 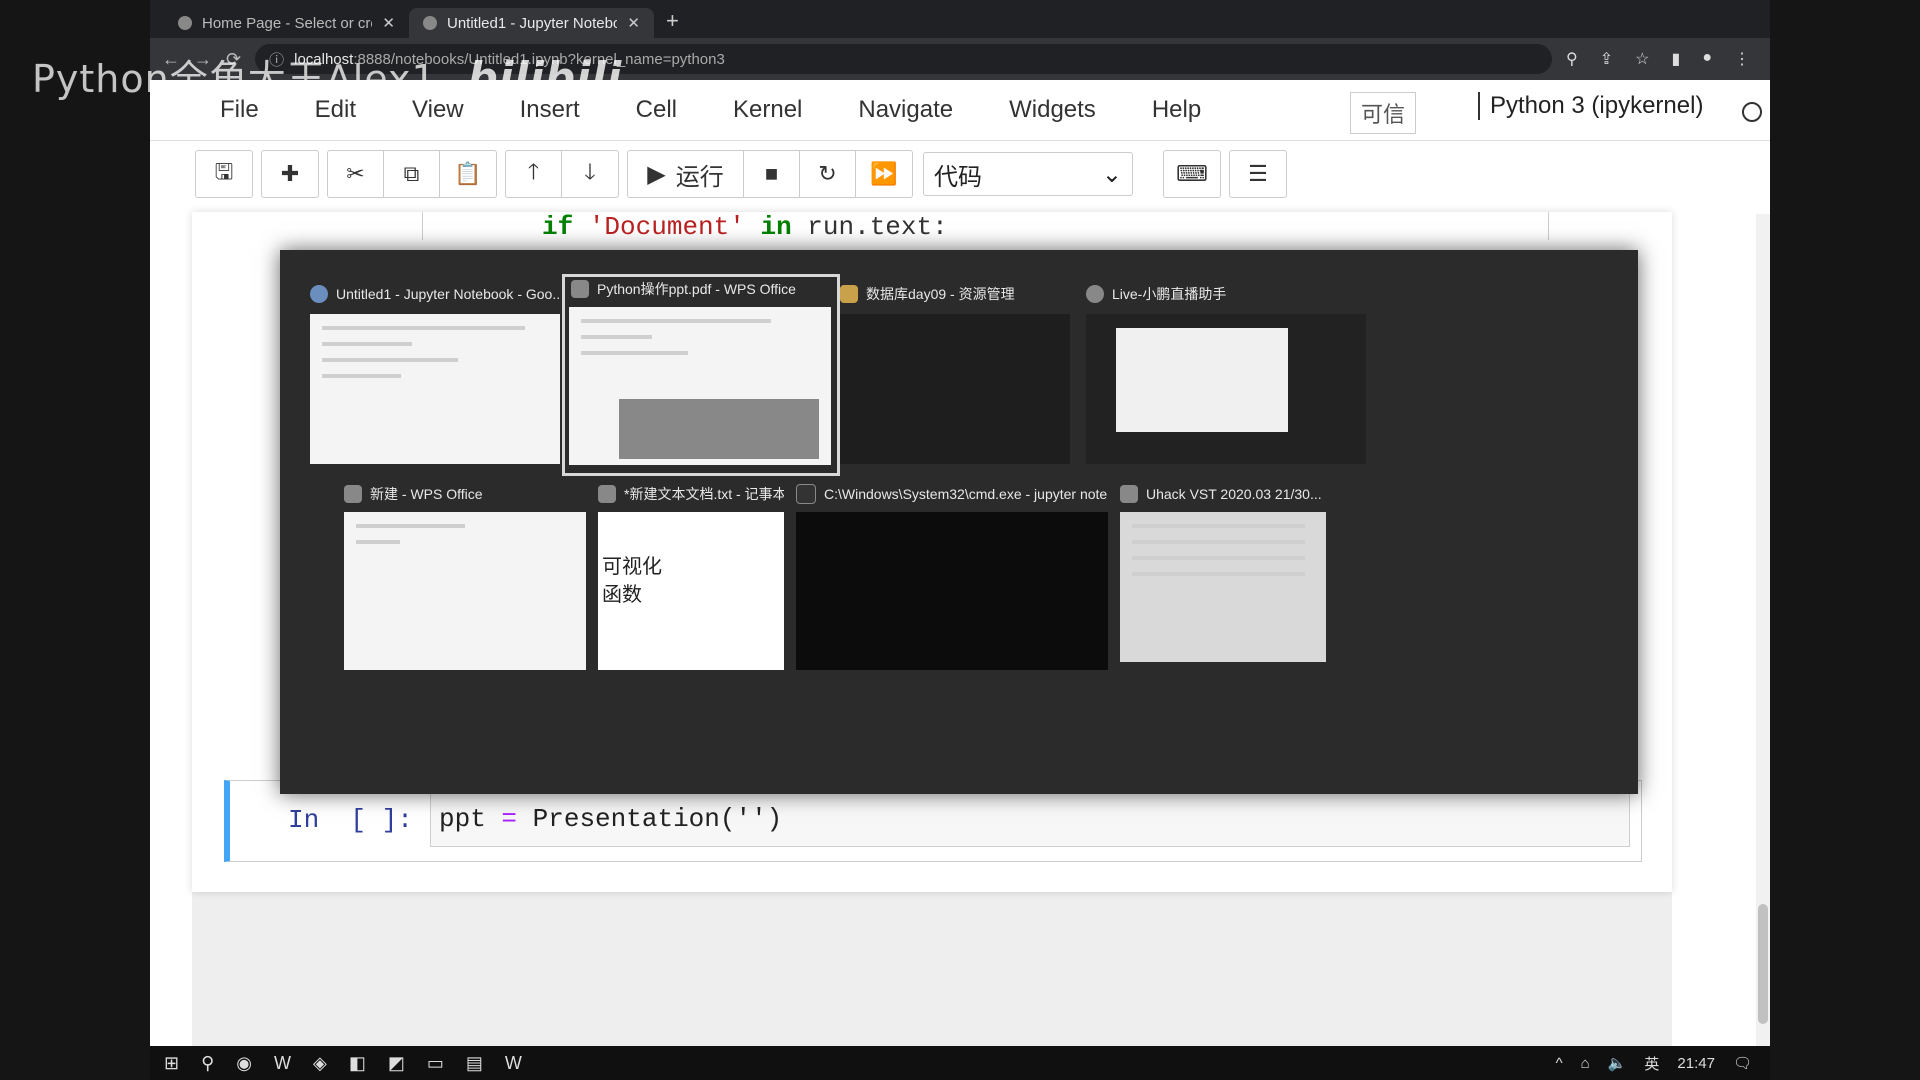 What do you see at coordinates (701, 375) in the screenshot?
I see `window-wps-pdf: Python操作ppt.pdf - WPS Office` at bounding box center [701, 375].